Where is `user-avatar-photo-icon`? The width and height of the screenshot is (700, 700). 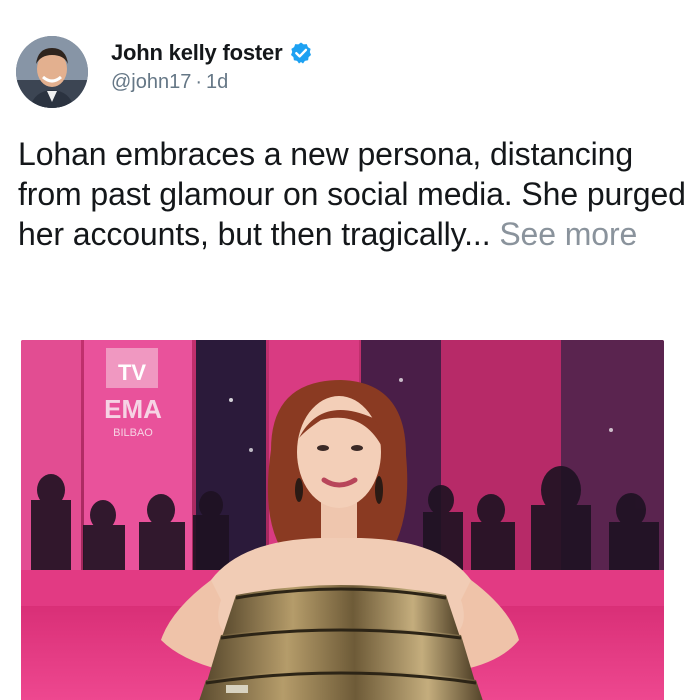
user-avatar-photo-icon is located at coordinates (52, 72).